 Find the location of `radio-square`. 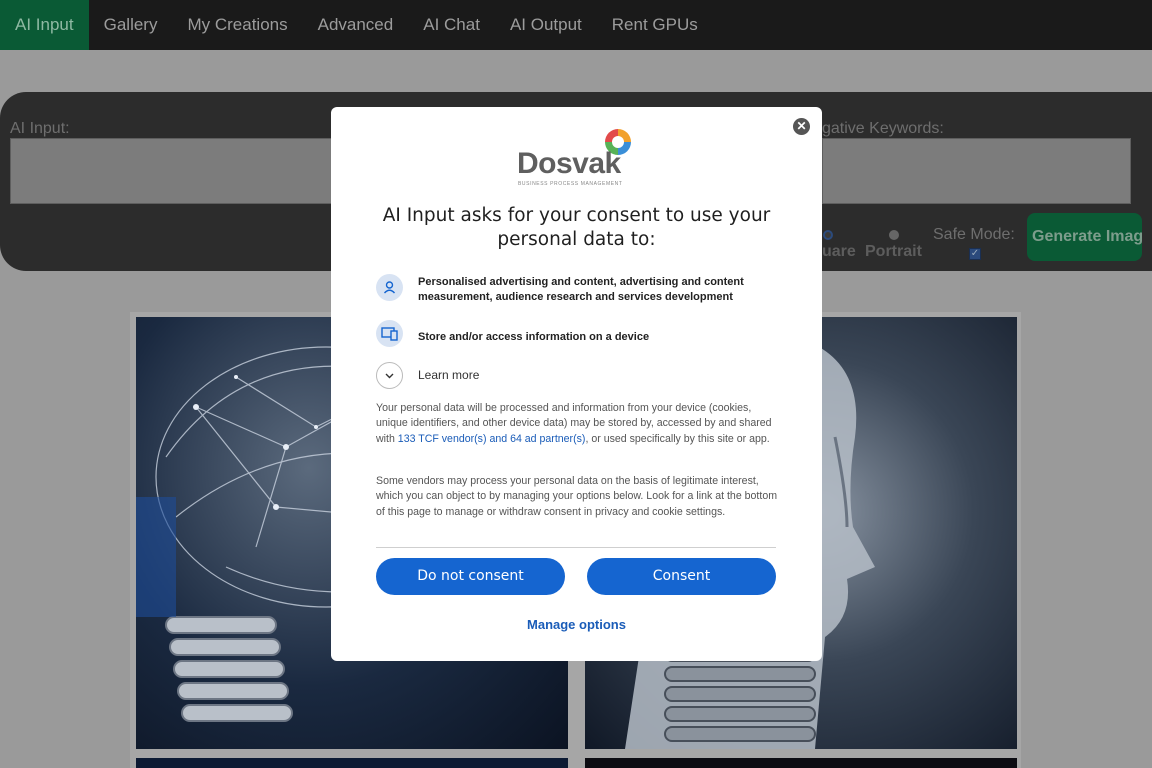

radio-square is located at coordinates (828, 235).